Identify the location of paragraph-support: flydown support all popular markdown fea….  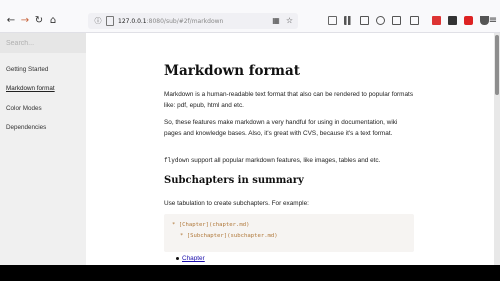
(289, 160).